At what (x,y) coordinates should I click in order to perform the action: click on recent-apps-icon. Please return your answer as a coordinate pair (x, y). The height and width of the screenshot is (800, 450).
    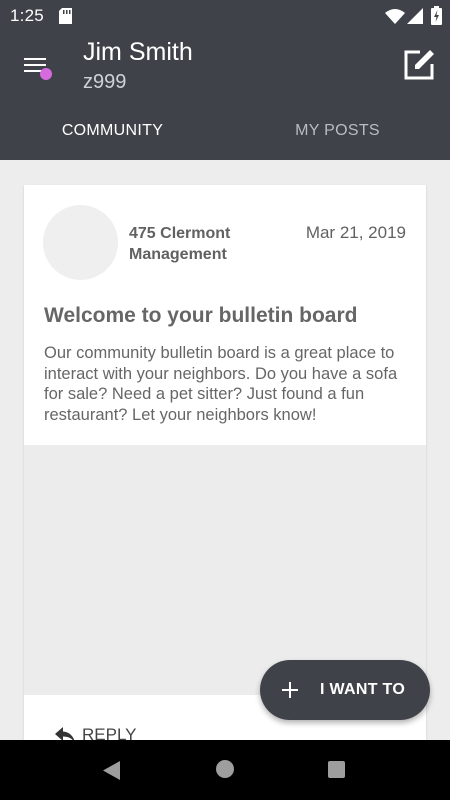
    Looking at the image, I should click on (336, 769).